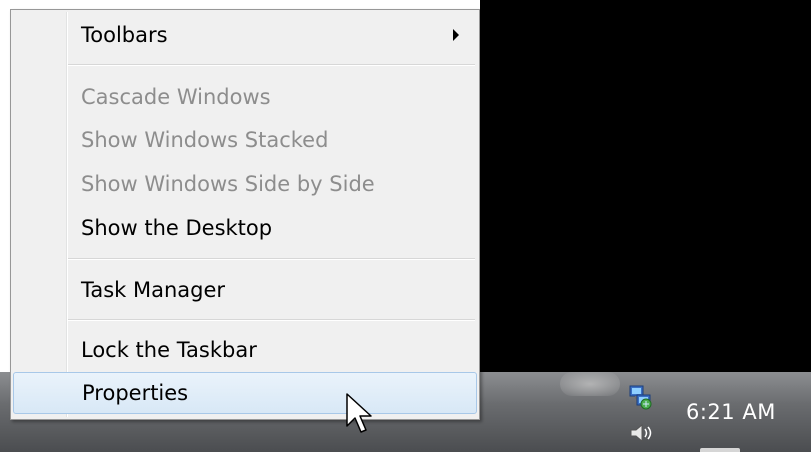 This screenshot has height=452, width=811. I want to click on clock-time: 6:21 AM, so click(731, 412).